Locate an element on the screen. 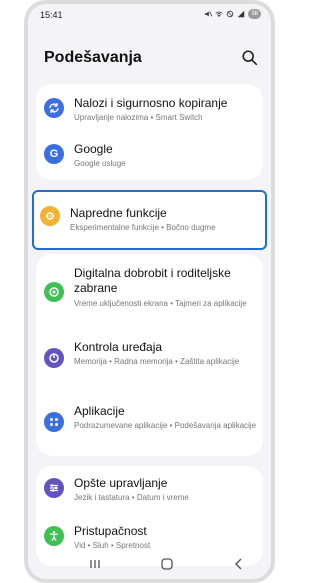  item-label: Google is located at coordinates (93, 149).